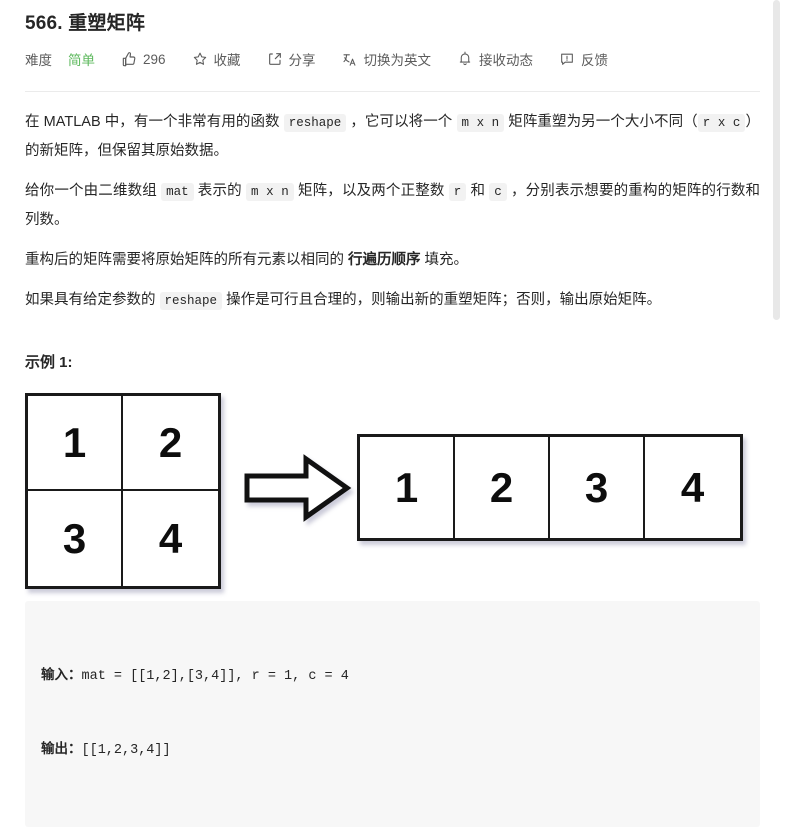 The width and height of the screenshot is (785, 827). What do you see at coordinates (392, 676) in the screenshot?
I see `example-input-line: 输入：mat = [[1,2],[3,4]], r = 1, c = 4` at bounding box center [392, 676].